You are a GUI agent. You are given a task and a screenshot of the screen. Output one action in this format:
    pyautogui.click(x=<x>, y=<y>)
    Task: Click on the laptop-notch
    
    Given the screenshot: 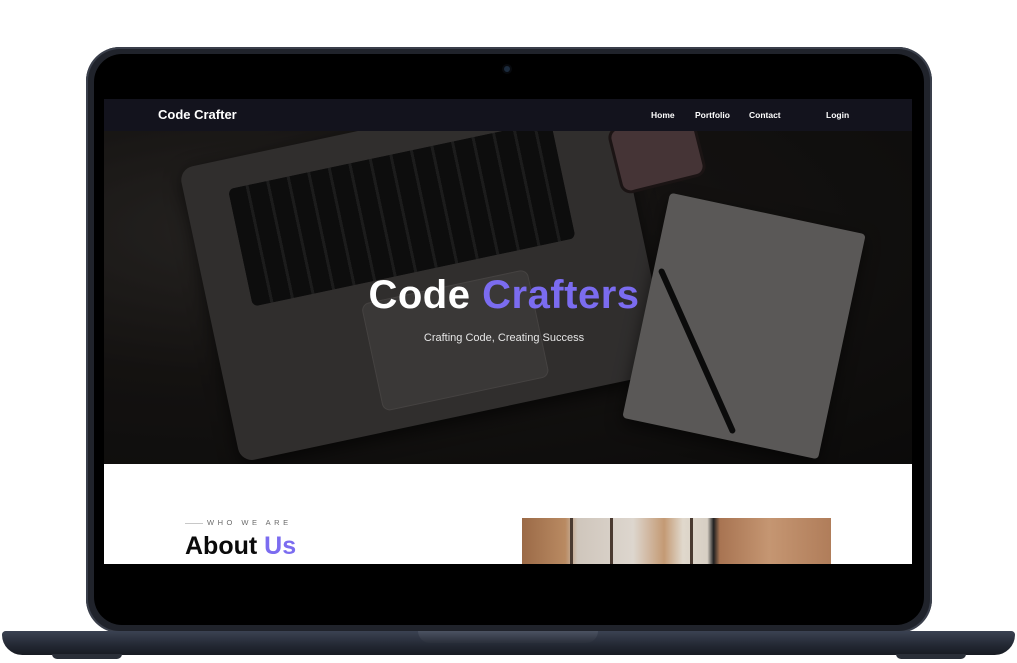 What is the action you would take?
    pyautogui.click(x=508, y=637)
    